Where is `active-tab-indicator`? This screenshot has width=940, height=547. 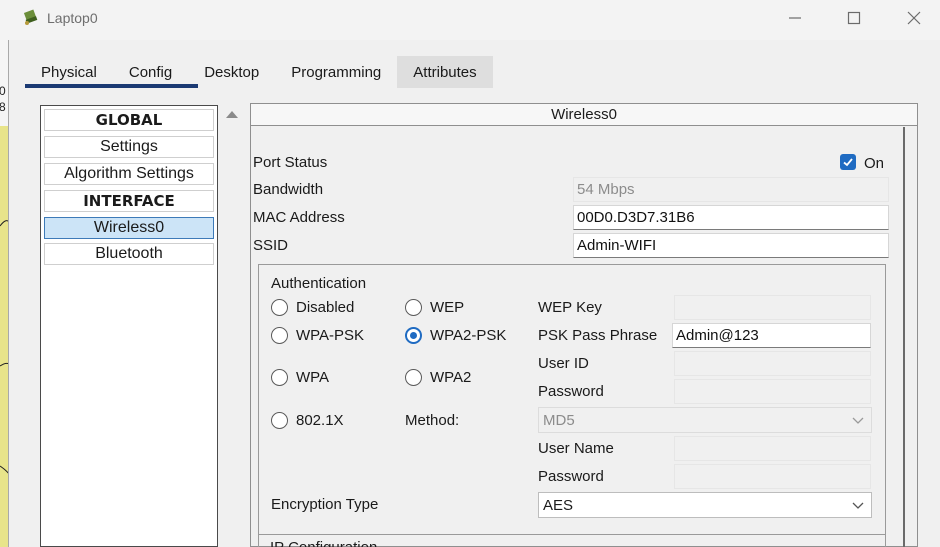
active-tab-indicator is located at coordinates (111, 86).